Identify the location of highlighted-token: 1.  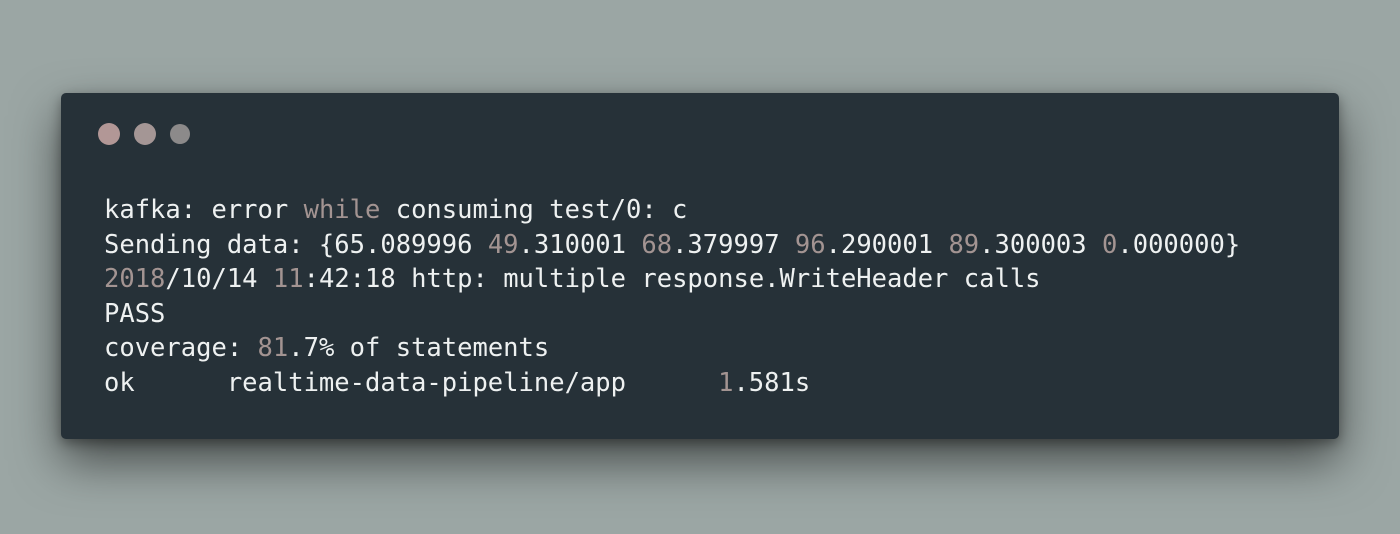
(726, 382).